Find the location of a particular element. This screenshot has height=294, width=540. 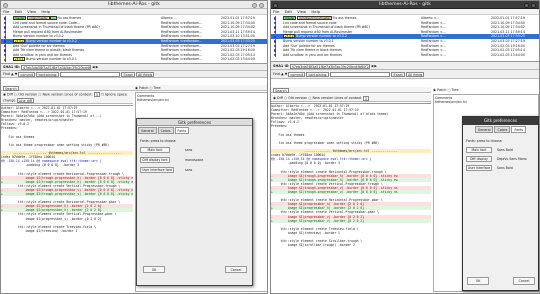

commit-message: Bump version number to v3.0.1 is located at coordinates (308, 40).